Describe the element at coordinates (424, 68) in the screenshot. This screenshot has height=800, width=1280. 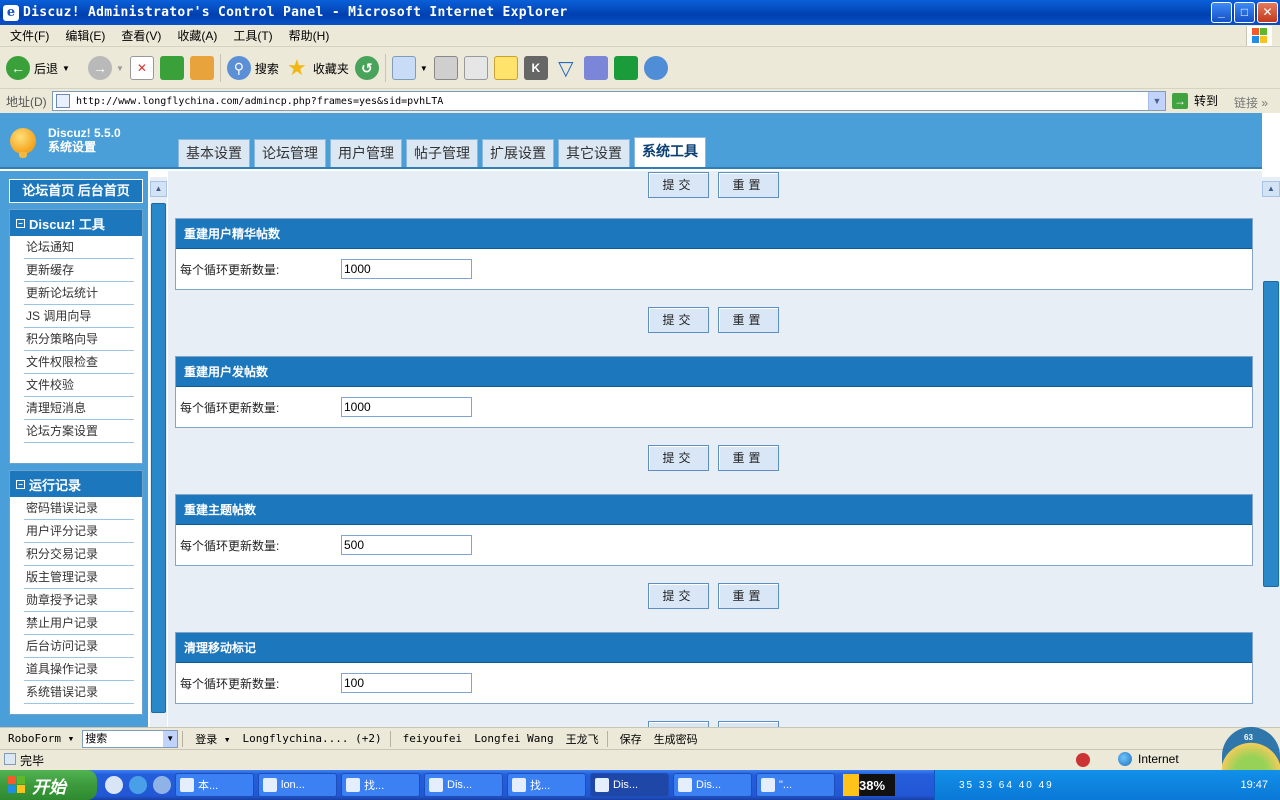
I see `mail-dropdown-icon: ▼` at that location.